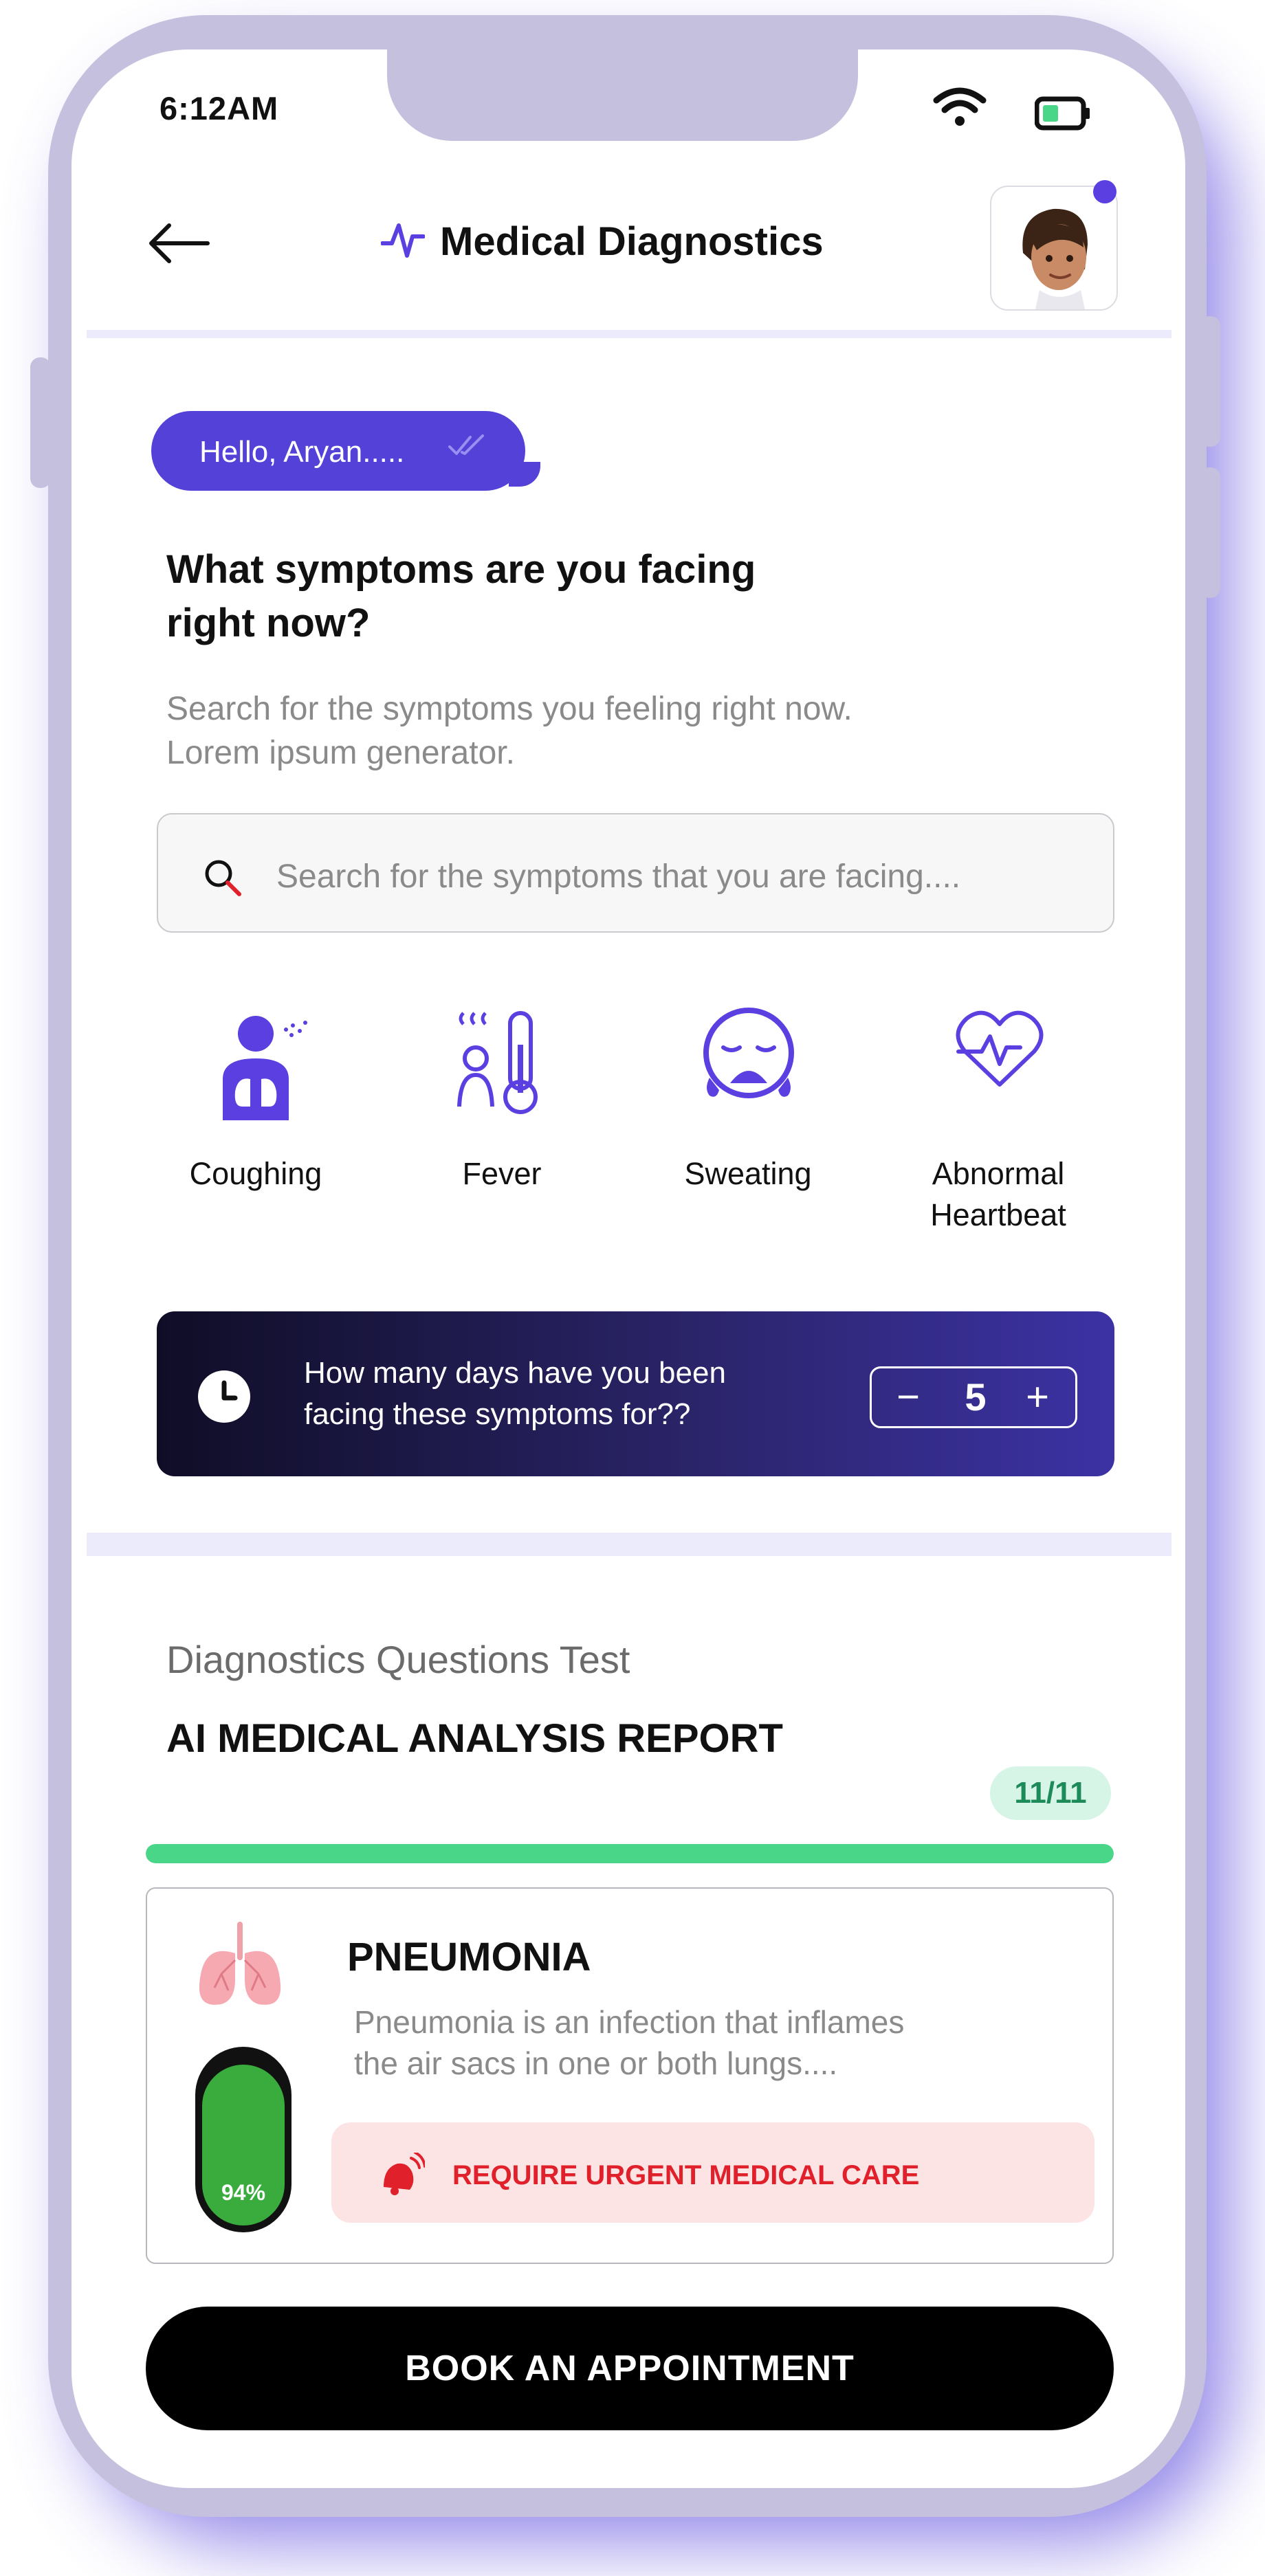  What do you see at coordinates (469, 1957) in the screenshot?
I see `disease-name: PNEUMONIA` at bounding box center [469, 1957].